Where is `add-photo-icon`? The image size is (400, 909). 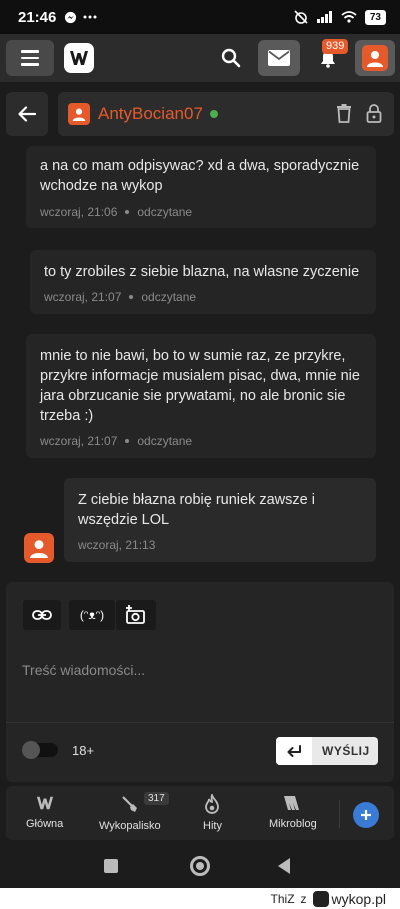 add-photo-icon is located at coordinates (135, 614).